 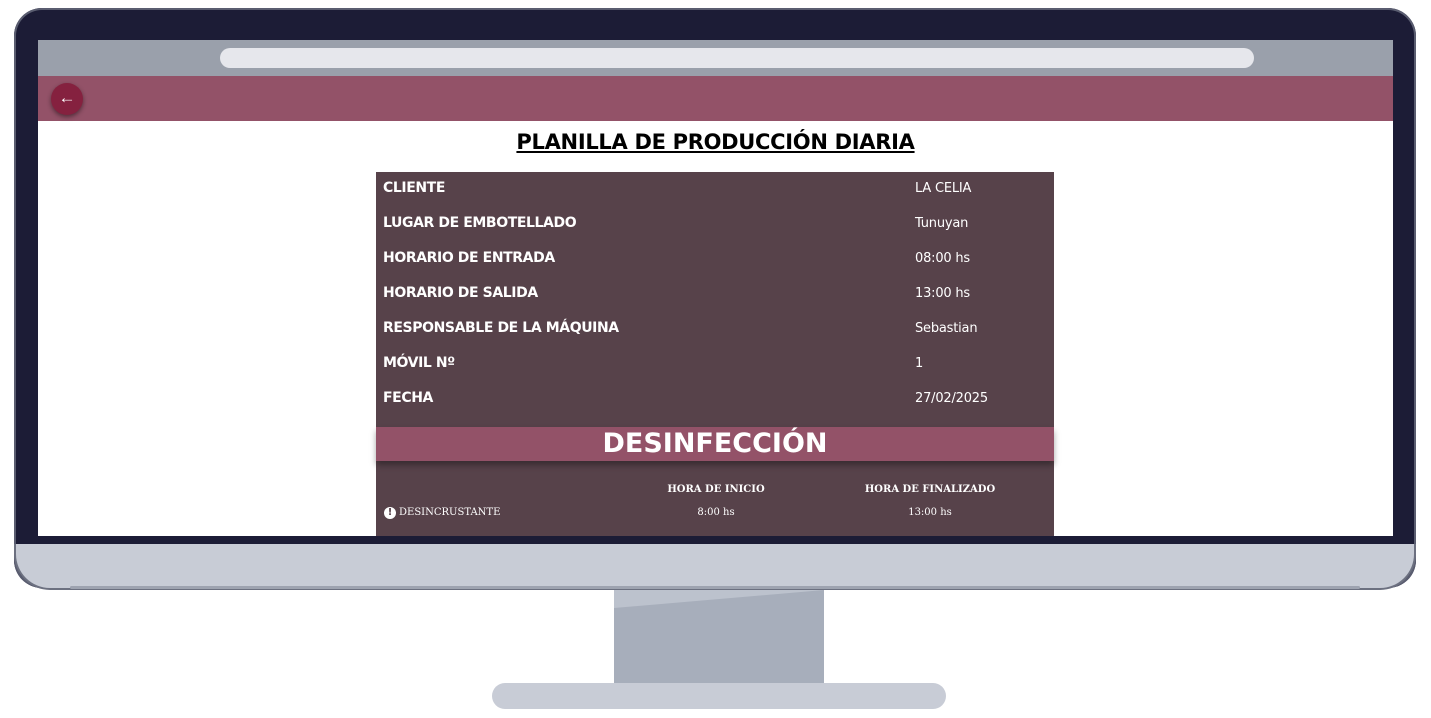 I want to click on info-icon: !, so click(x=390, y=513).